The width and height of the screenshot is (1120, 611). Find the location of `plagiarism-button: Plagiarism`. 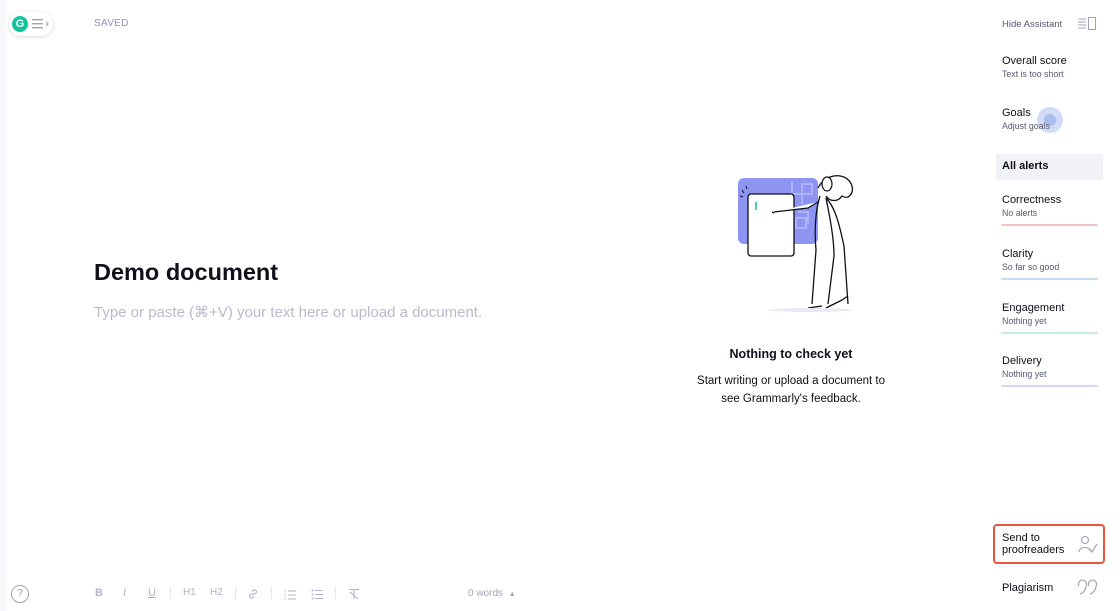

plagiarism-button: Plagiarism is located at coordinates (1027, 588).